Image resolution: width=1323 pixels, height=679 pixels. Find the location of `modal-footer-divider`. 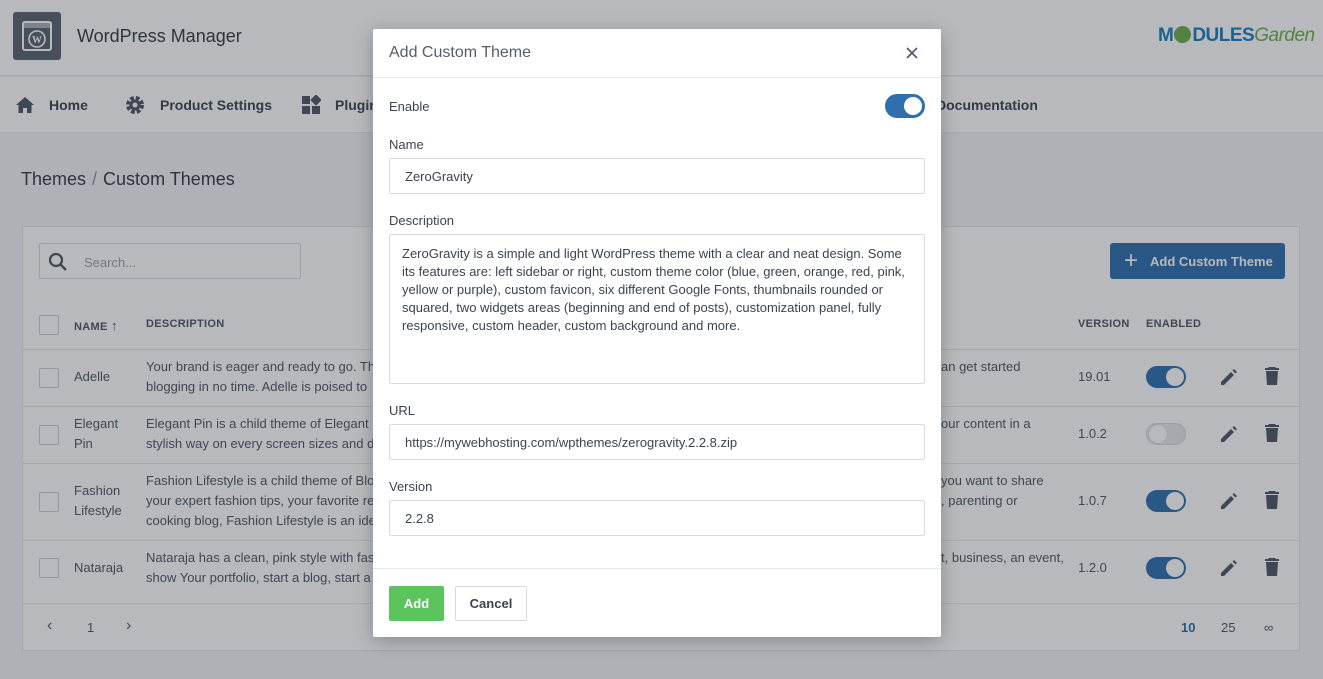

modal-footer-divider is located at coordinates (657, 568).